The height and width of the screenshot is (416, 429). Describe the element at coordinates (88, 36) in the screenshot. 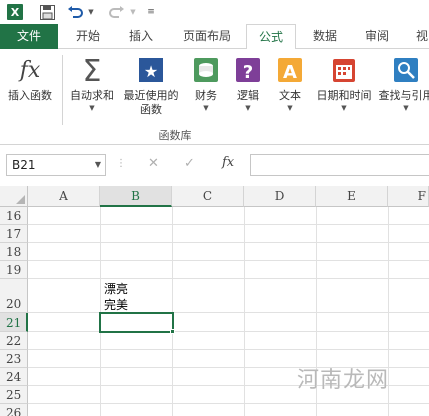

I see `tab-home: 开始` at that location.